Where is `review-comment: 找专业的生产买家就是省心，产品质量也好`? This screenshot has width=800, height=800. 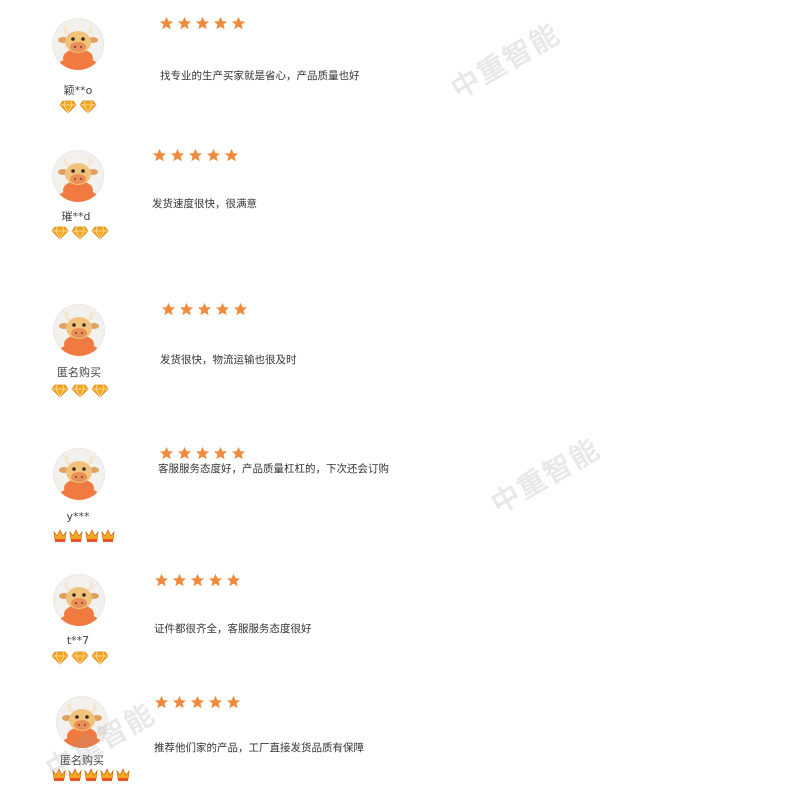
review-comment: 找专业的生产买家就是省心，产品质量也好 is located at coordinates (260, 76).